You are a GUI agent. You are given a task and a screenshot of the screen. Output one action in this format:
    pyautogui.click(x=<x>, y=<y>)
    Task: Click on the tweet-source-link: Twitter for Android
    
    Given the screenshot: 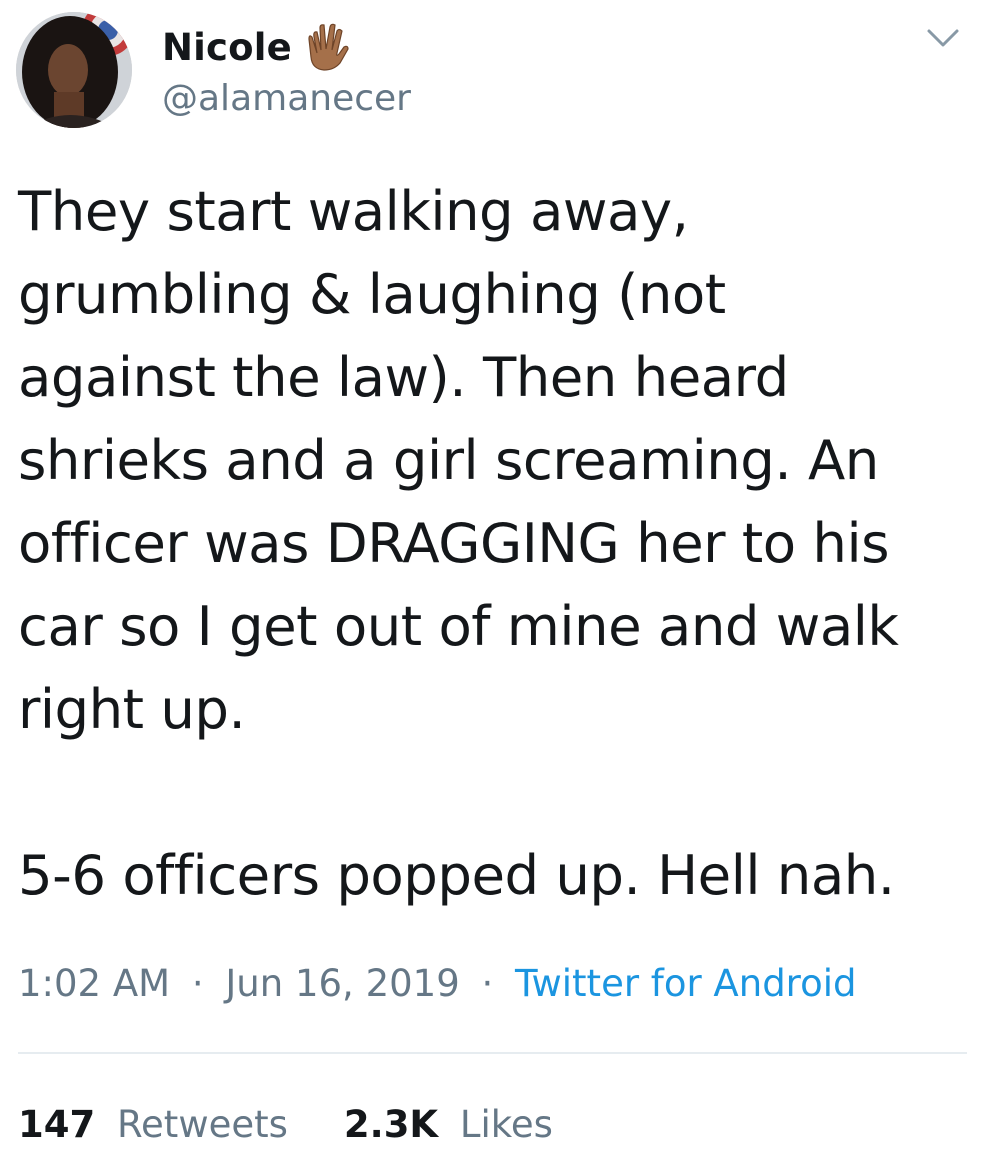 What is the action you would take?
    pyautogui.click(x=685, y=983)
    